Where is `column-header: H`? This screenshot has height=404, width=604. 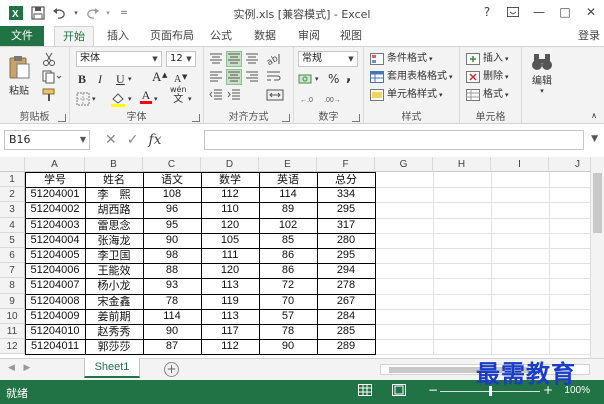
column-header: H is located at coordinates (462, 164).